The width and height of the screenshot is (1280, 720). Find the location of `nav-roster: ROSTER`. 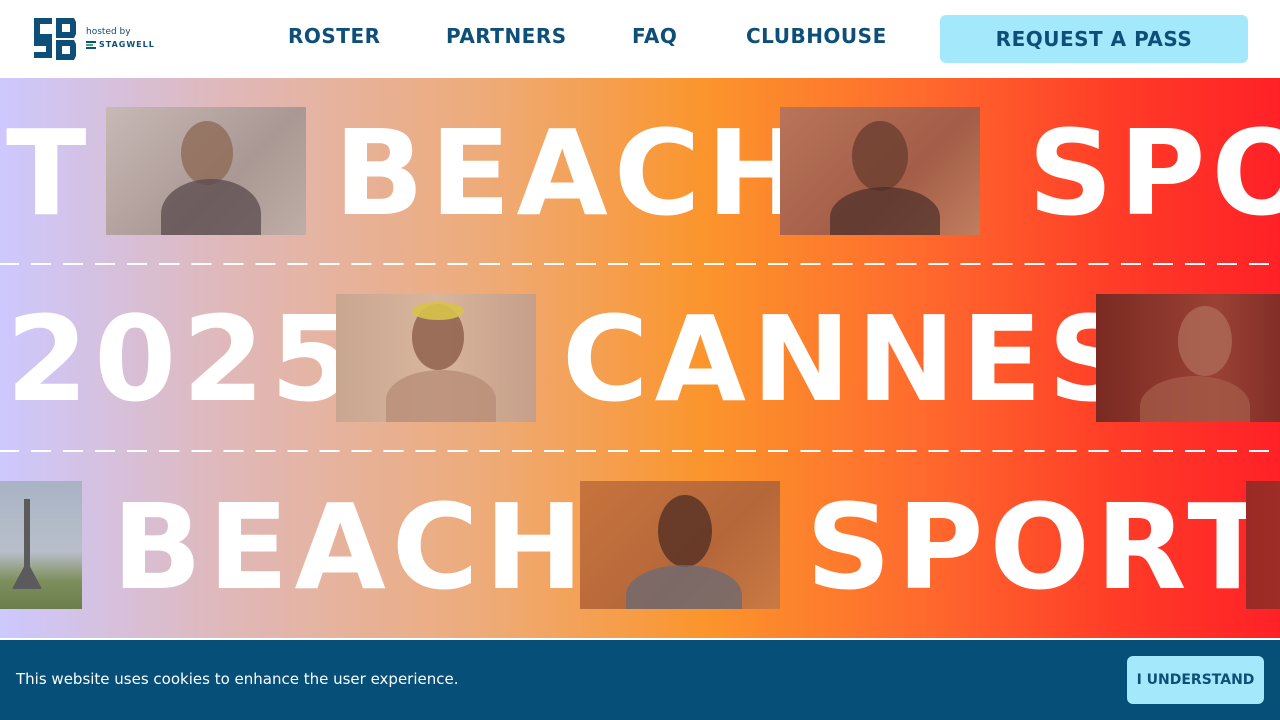

nav-roster: ROSTER is located at coordinates (334, 36).